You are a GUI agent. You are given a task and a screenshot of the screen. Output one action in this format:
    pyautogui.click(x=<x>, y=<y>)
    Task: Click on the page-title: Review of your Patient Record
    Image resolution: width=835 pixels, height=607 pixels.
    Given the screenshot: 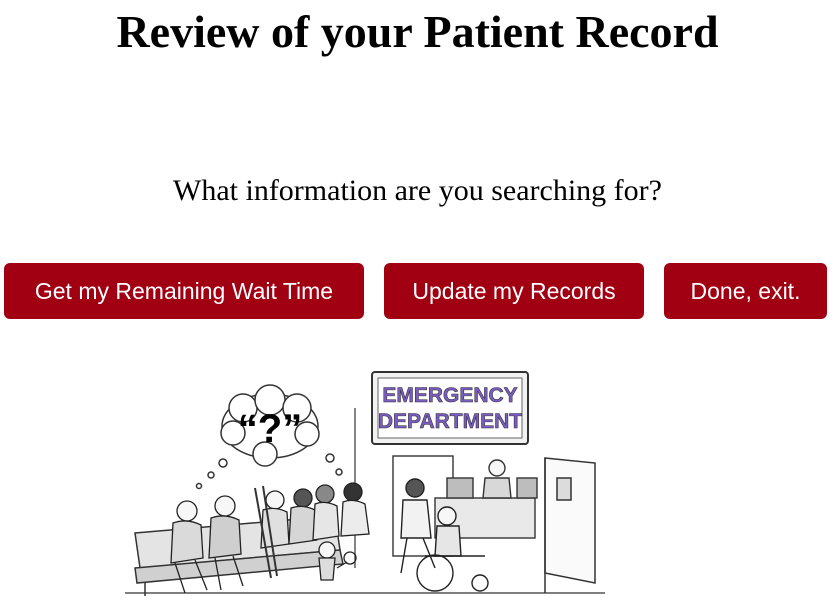 What is the action you would take?
    pyautogui.click(x=417, y=31)
    